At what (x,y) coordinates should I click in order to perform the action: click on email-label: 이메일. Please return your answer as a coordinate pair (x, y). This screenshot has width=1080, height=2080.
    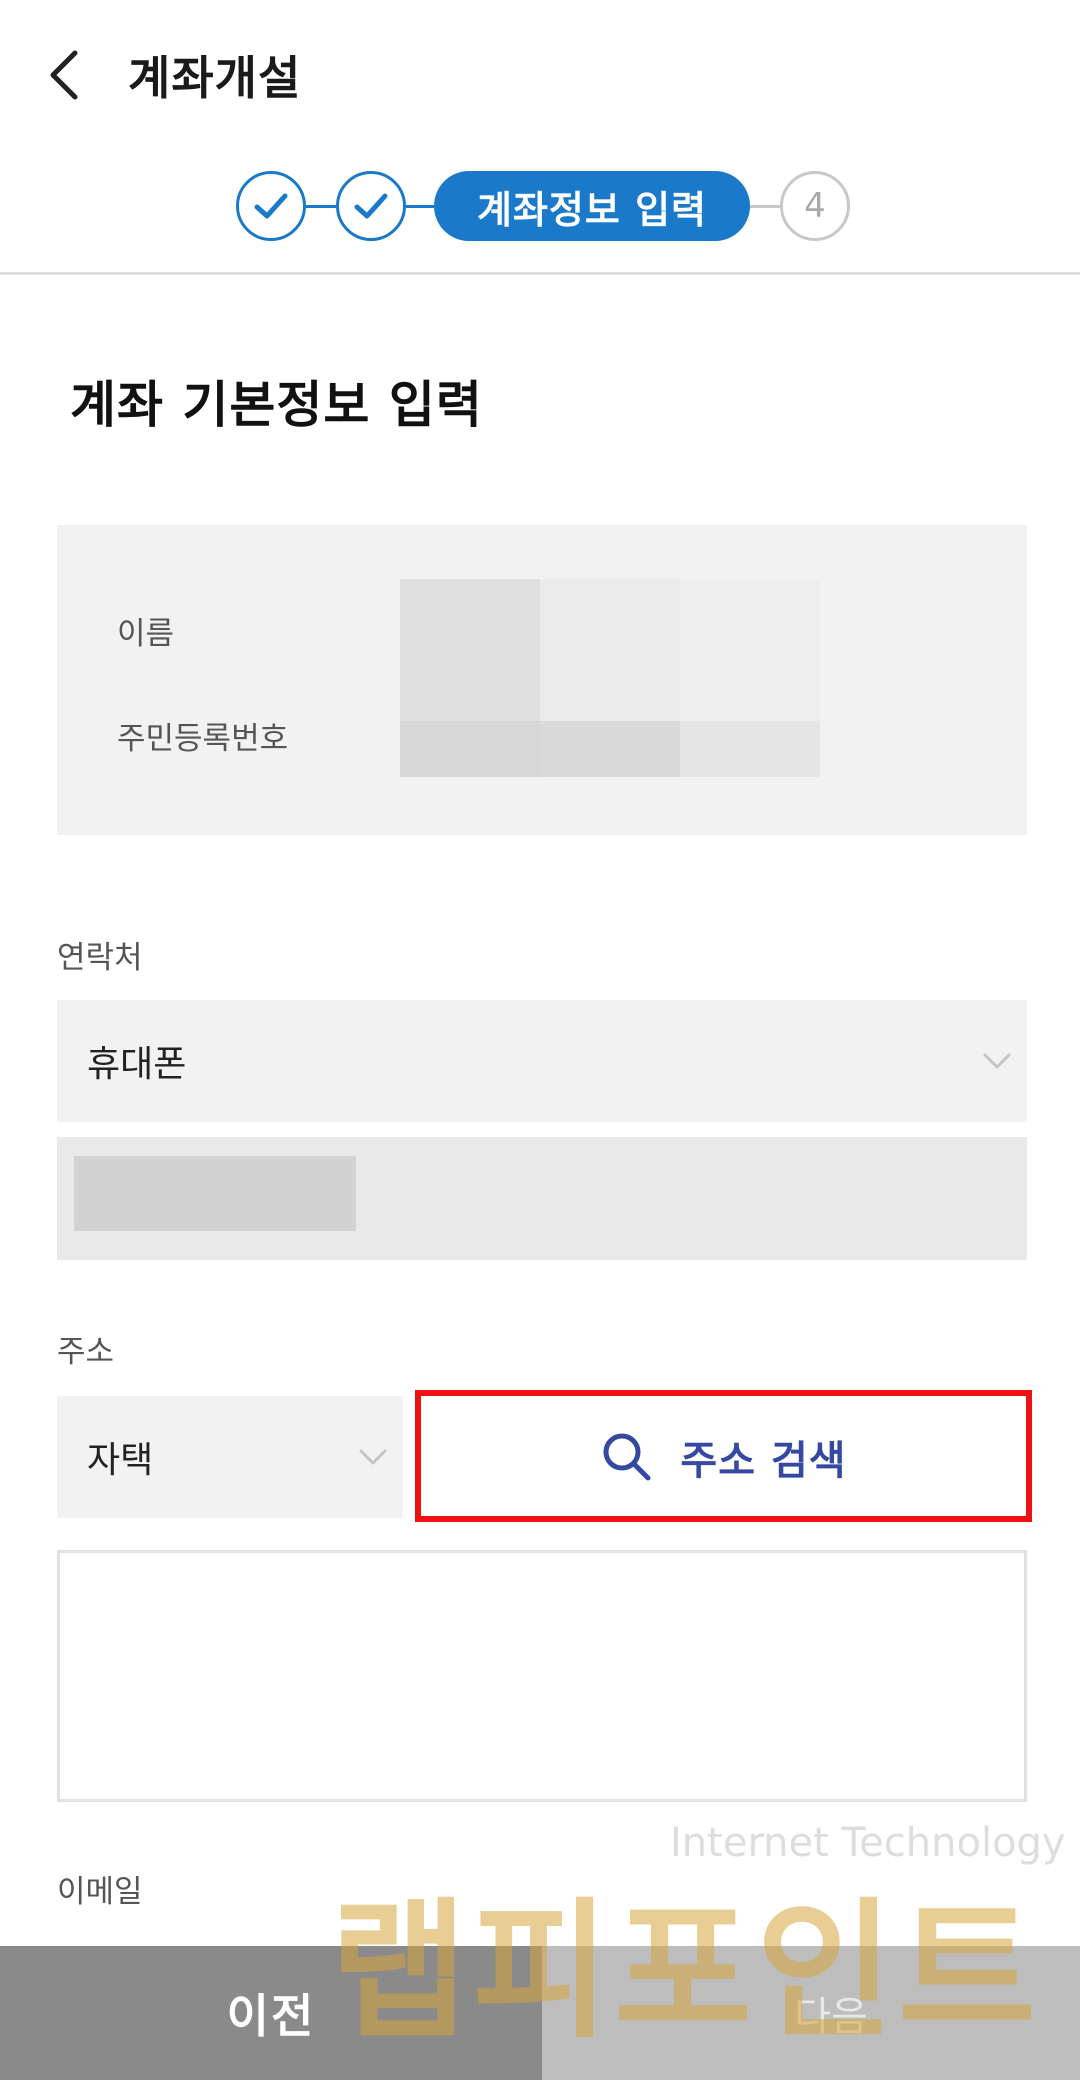
    Looking at the image, I should click on (100, 1892).